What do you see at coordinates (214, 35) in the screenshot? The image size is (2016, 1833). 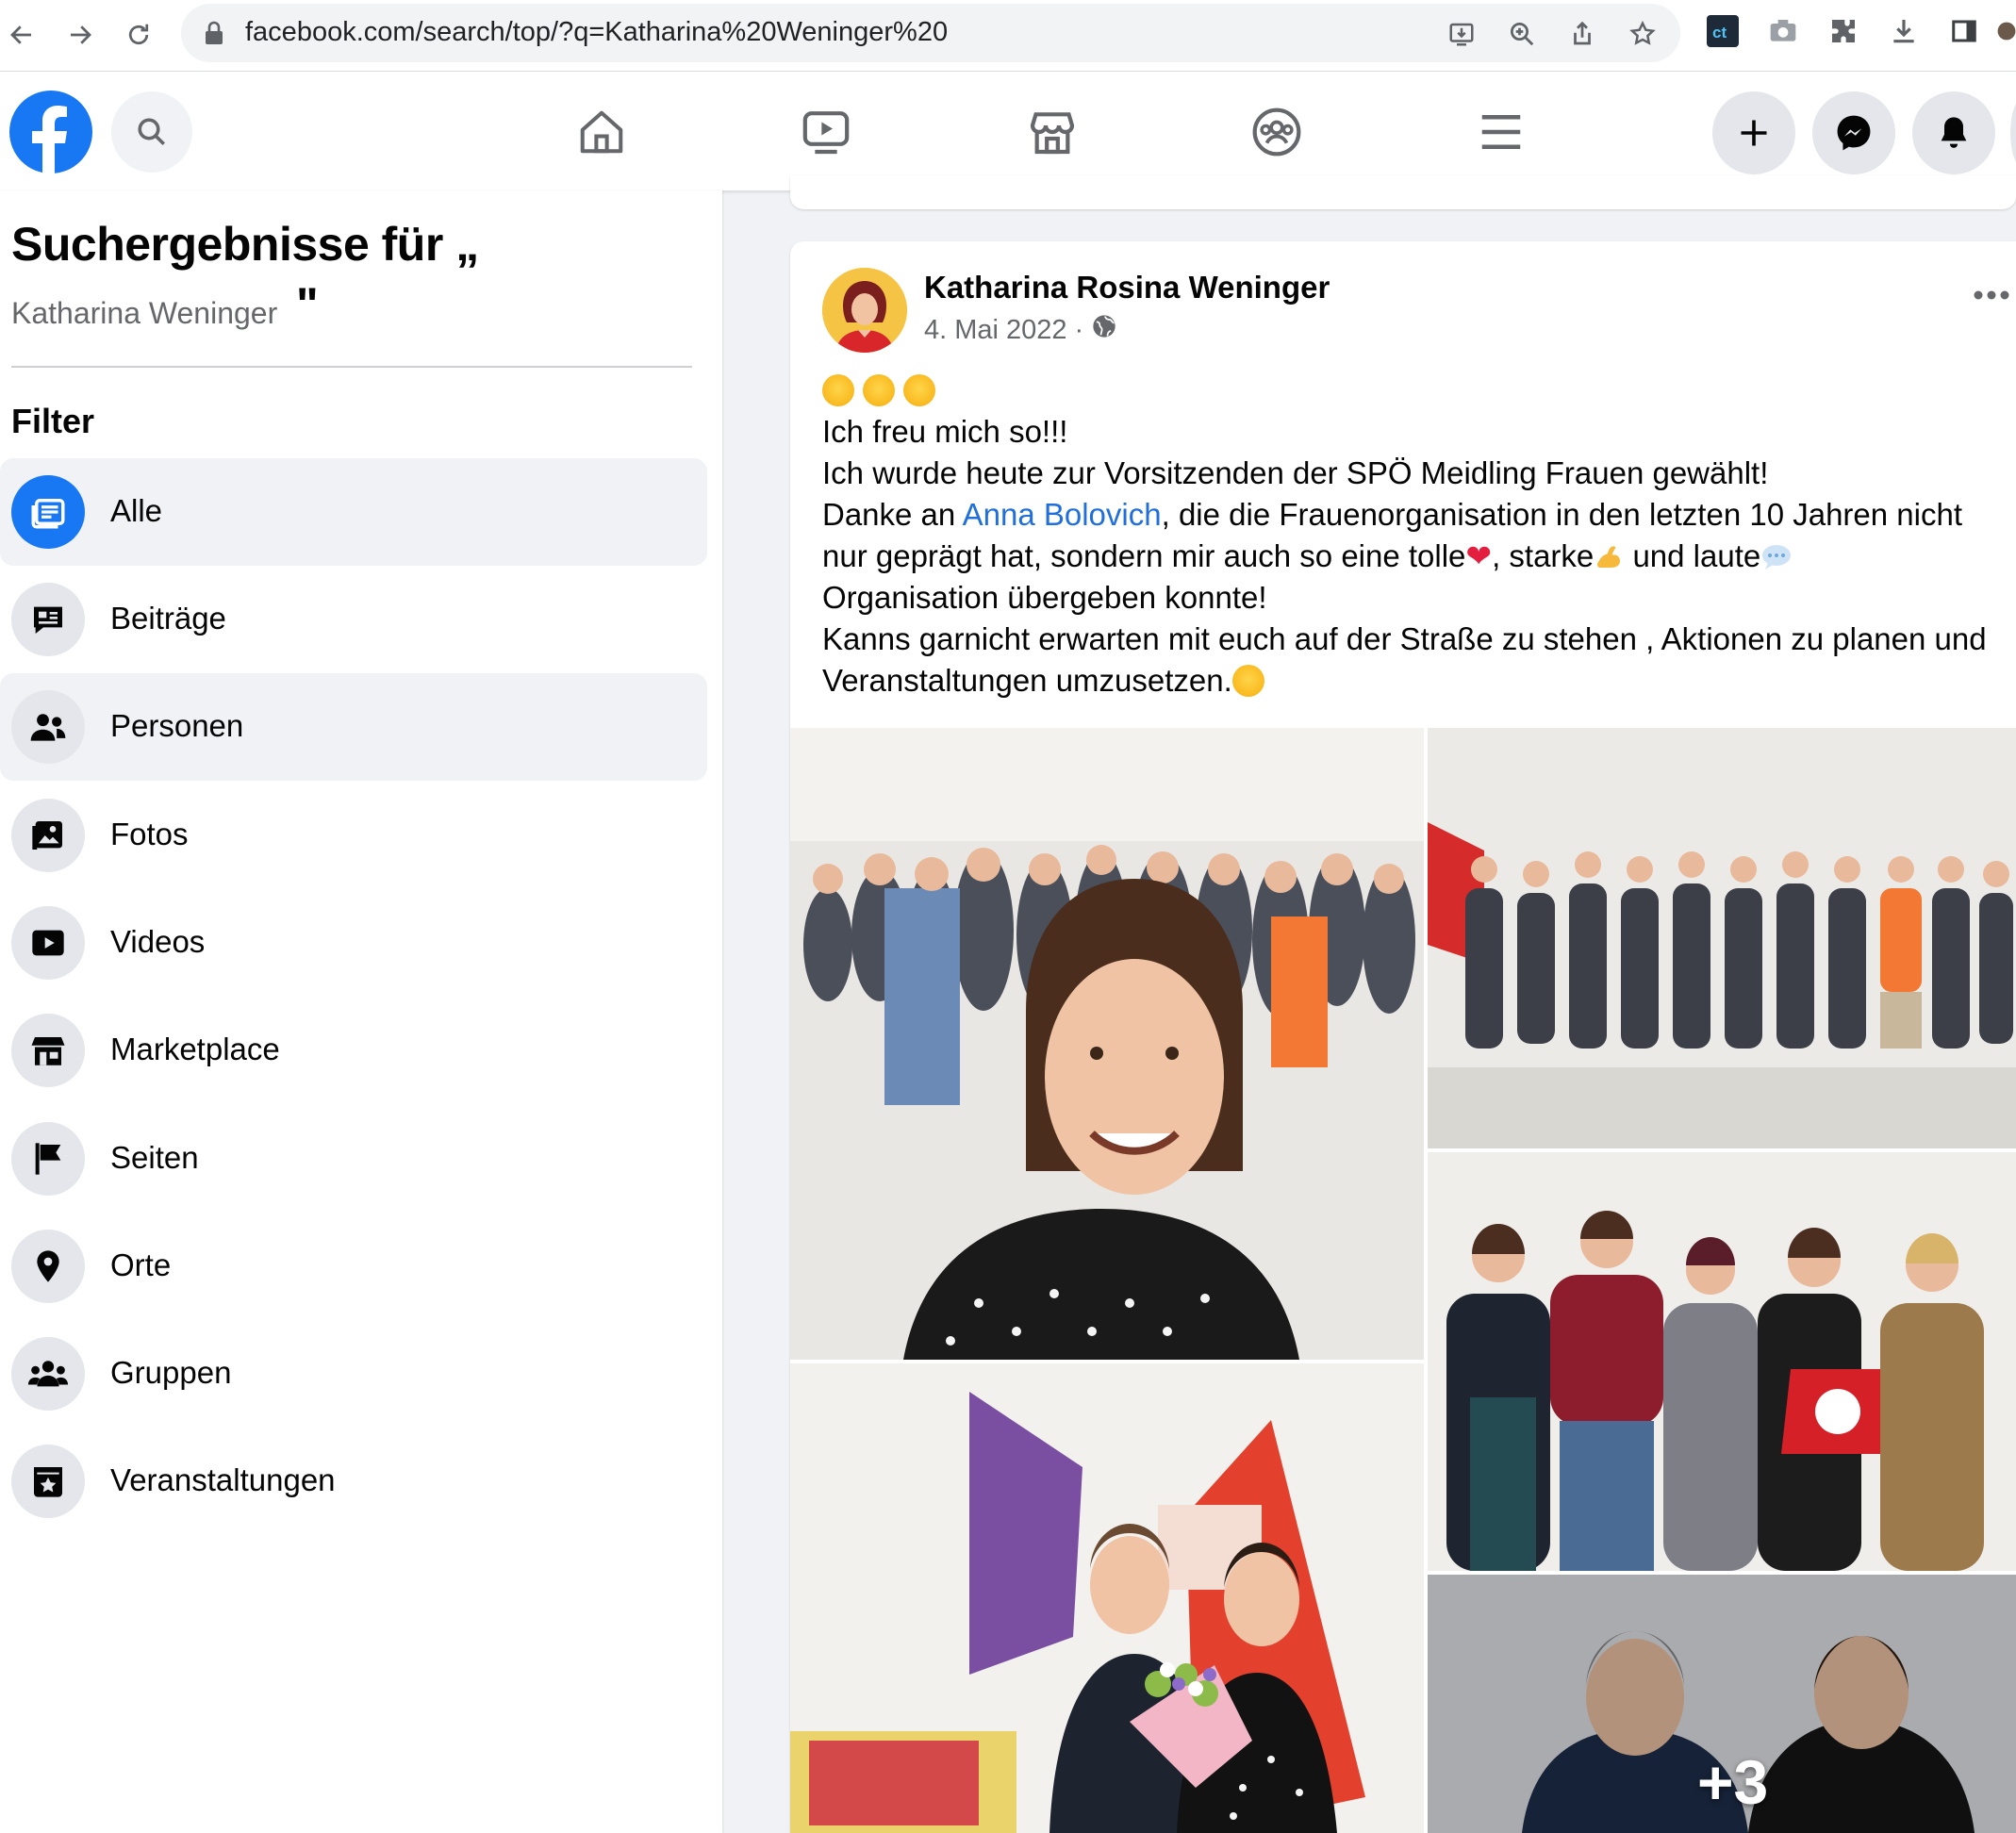 I see `lock-icon` at bounding box center [214, 35].